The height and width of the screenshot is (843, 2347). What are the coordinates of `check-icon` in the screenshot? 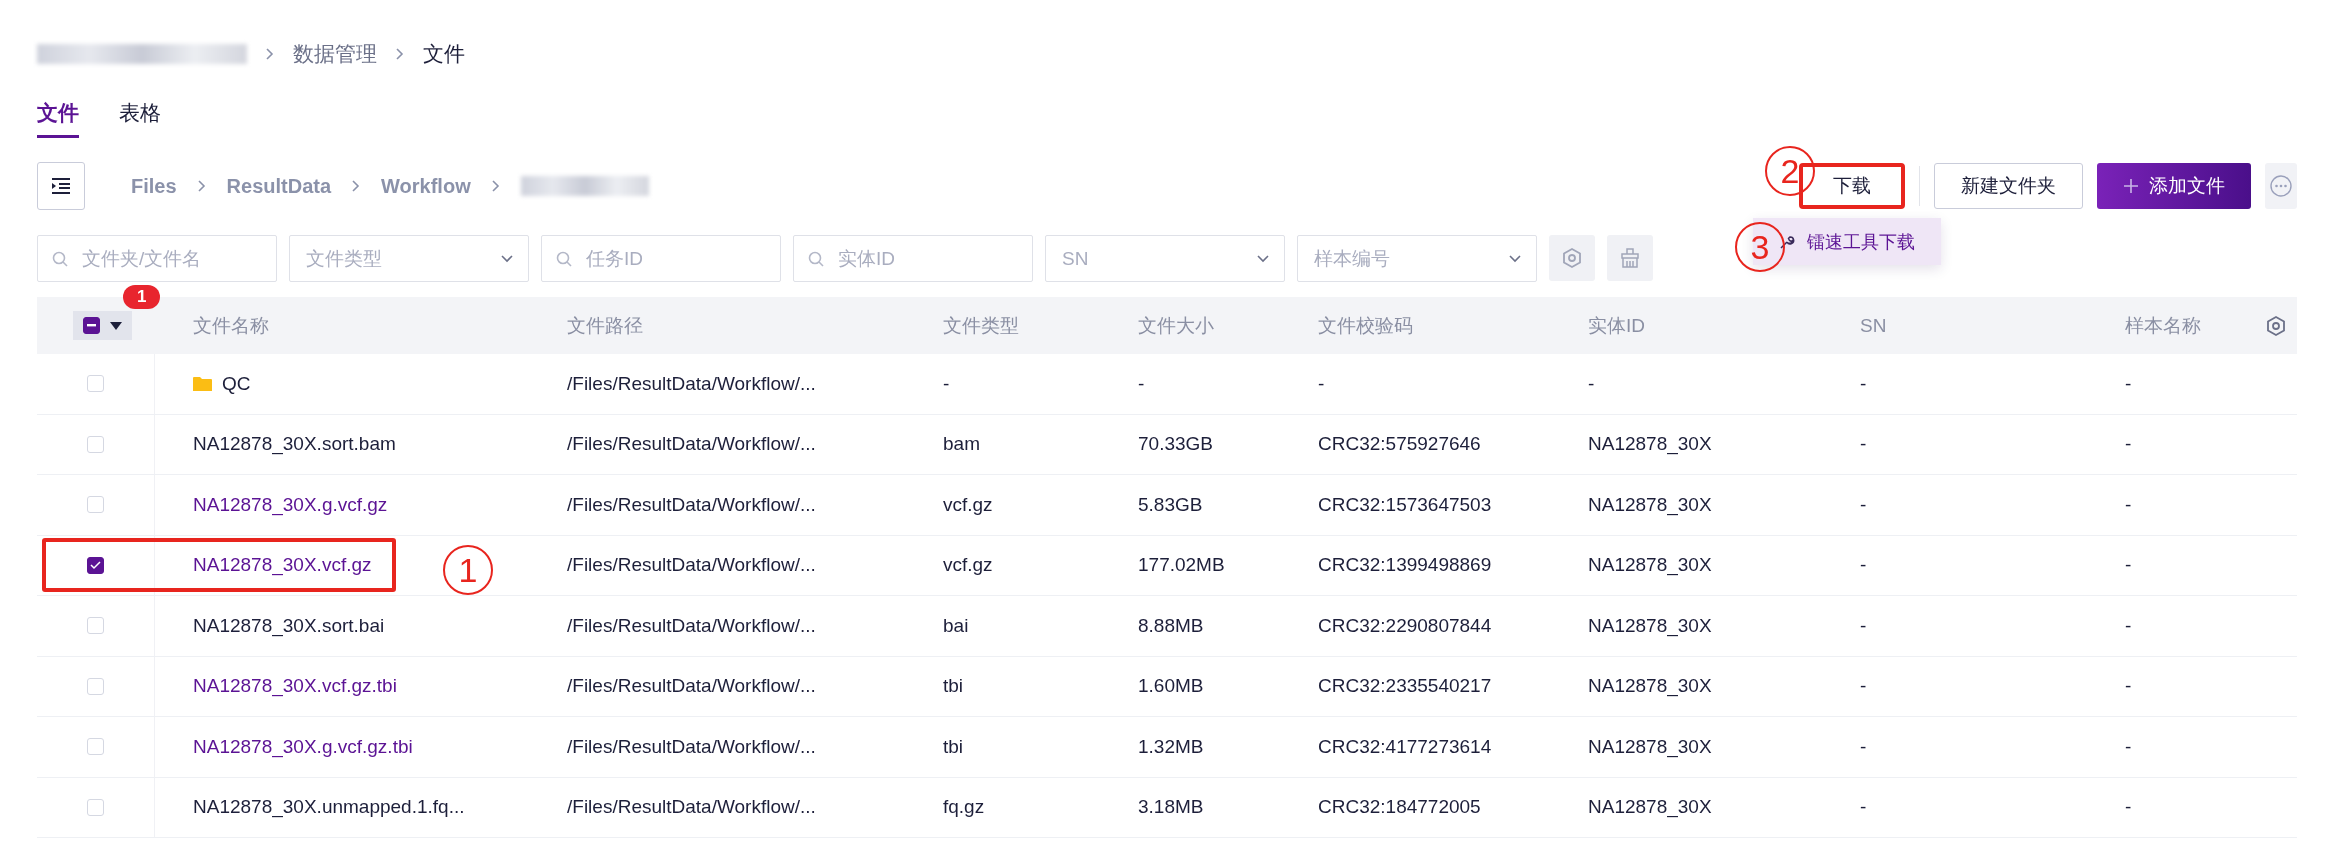 It's located at (95, 565).